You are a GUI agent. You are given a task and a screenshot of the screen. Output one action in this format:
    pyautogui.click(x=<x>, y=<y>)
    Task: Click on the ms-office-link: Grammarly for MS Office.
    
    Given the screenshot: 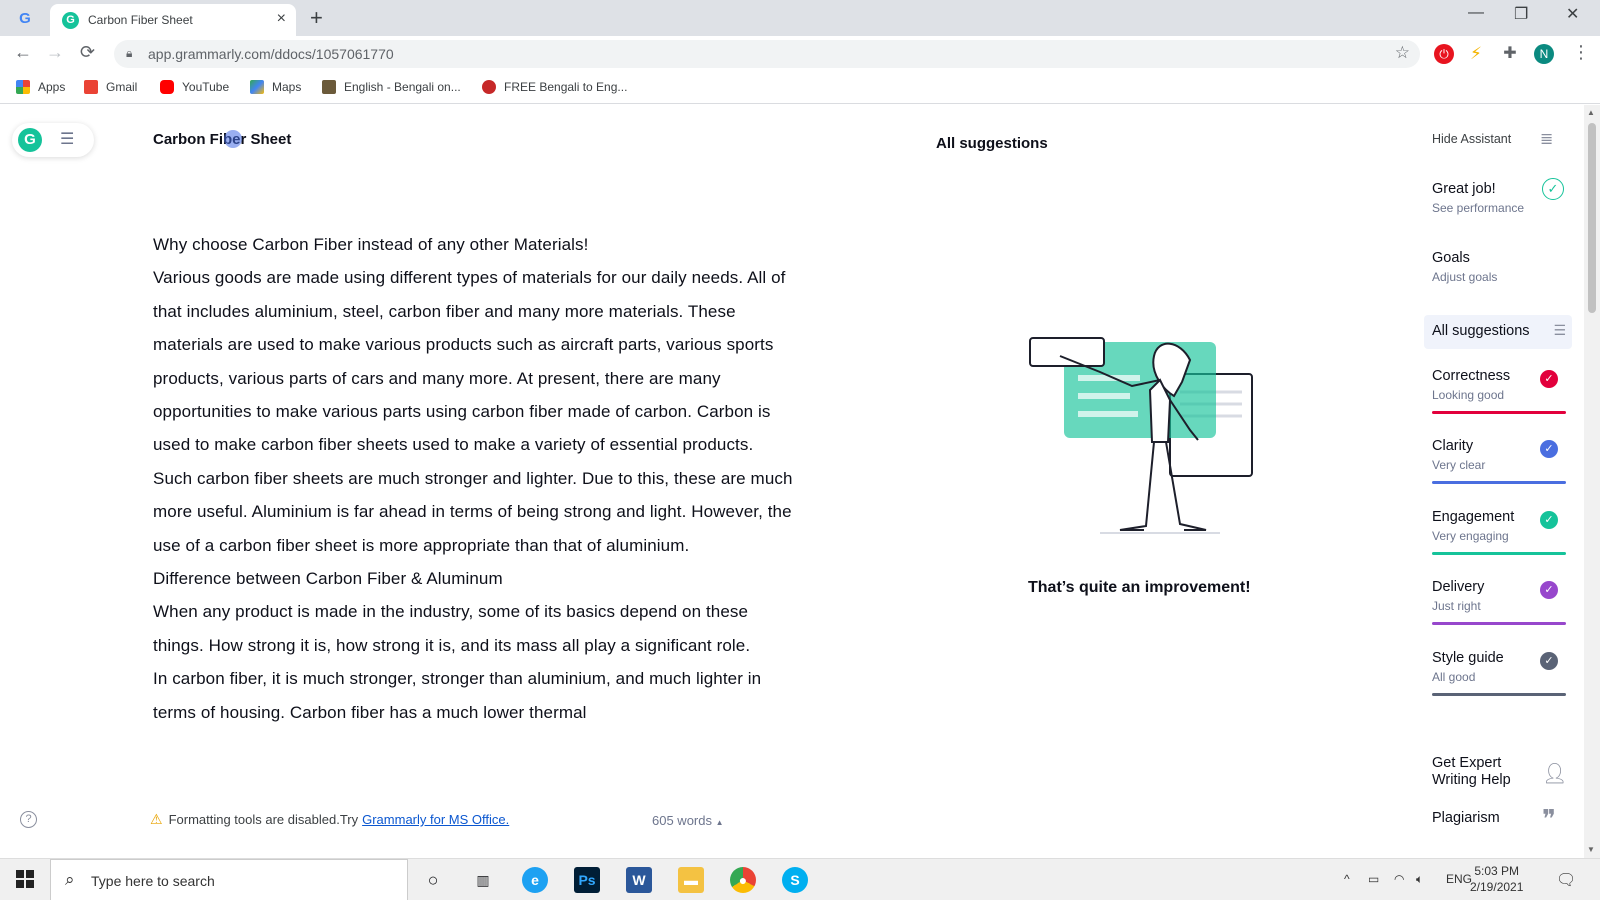 What is the action you would take?
    pyautogui.click(x=435, y=819)
    